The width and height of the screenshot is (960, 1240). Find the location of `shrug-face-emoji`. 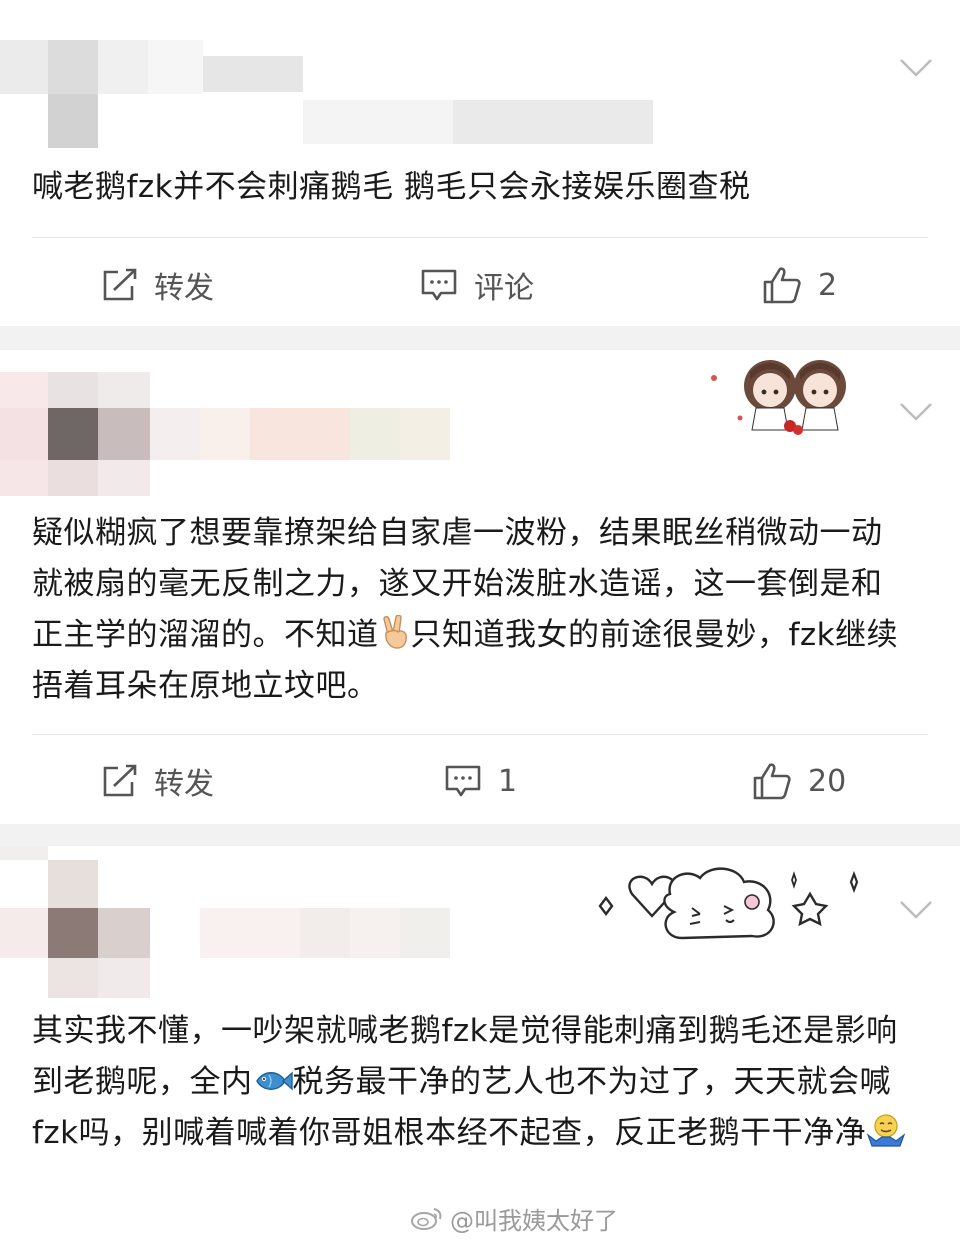

shrug-face-emoji is located at coordinates (886, 1130).